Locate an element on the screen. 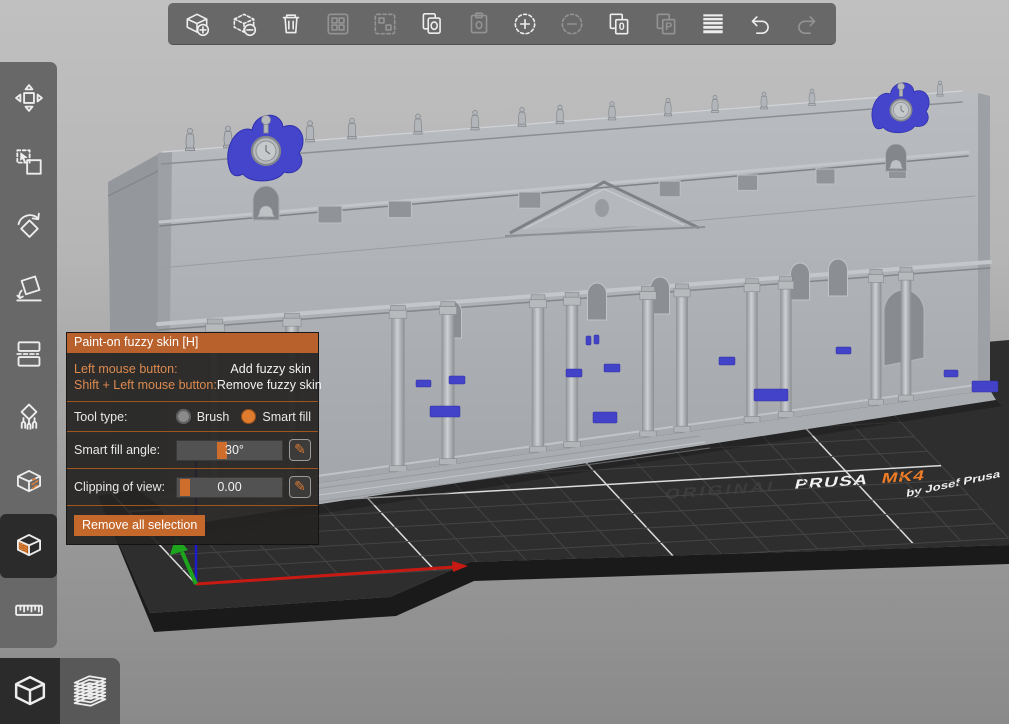 The width and height of the screenshot is (1009, 724). radio-smart-fill is located at coordinates (249, 416).